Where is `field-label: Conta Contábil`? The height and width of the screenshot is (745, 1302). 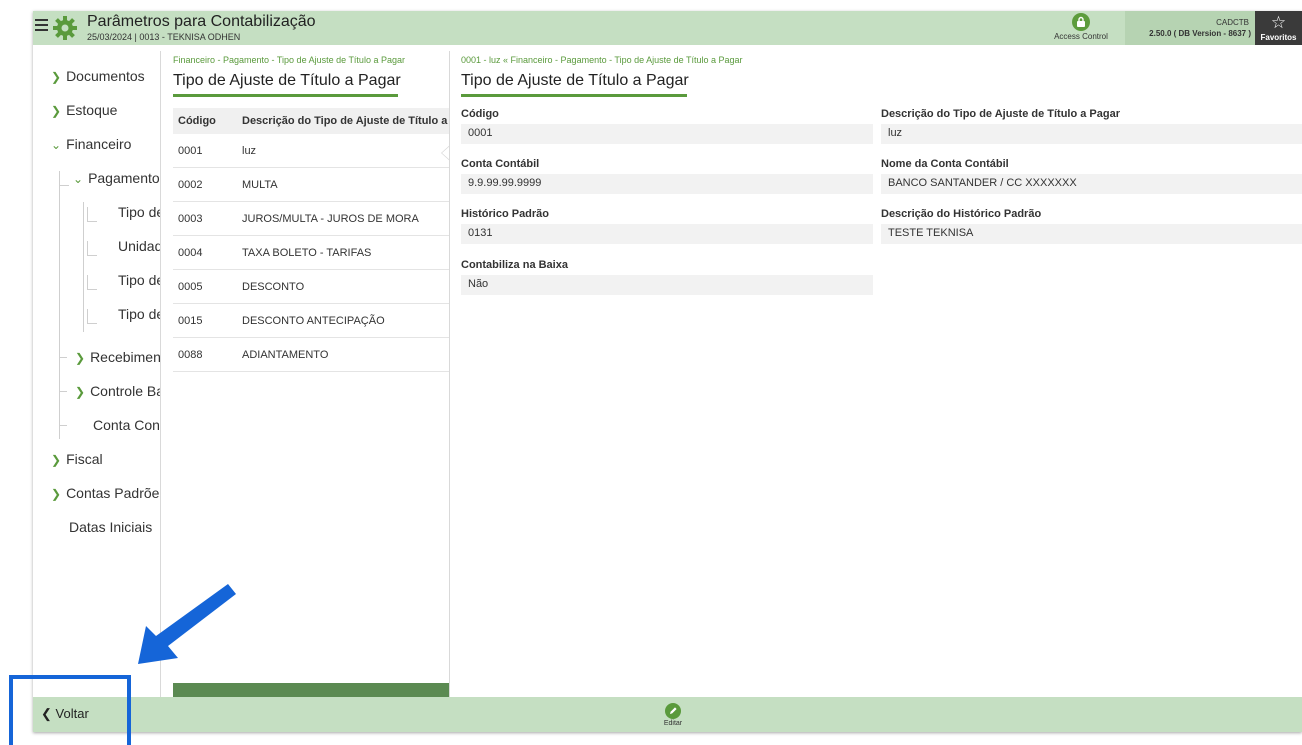
field-label: Conta Contábil is located at coordinates (500, 164).